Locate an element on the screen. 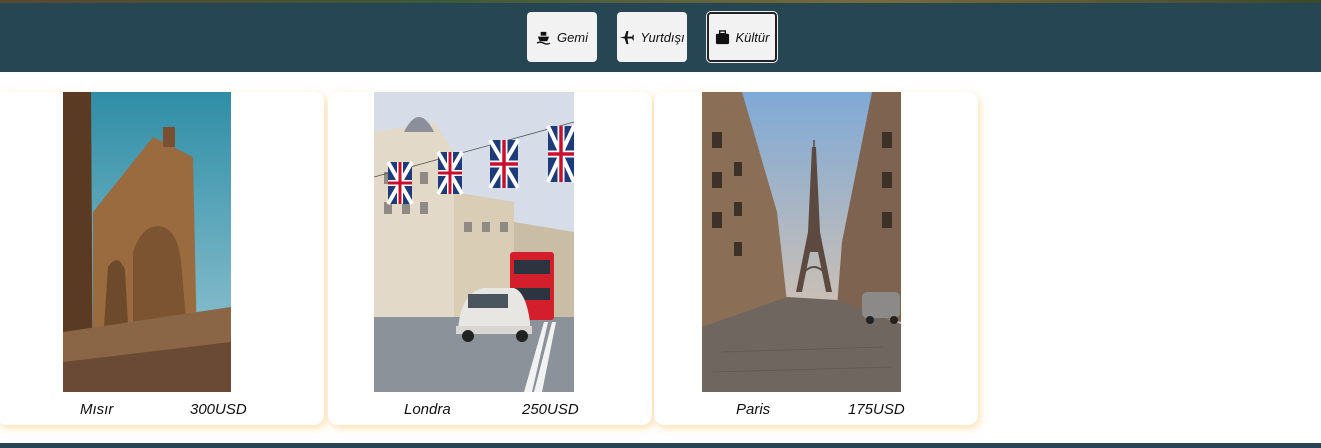 The height and width of the screenshot is (448, 1321). tour-price: 175USD is located at coordinates (876, 409).